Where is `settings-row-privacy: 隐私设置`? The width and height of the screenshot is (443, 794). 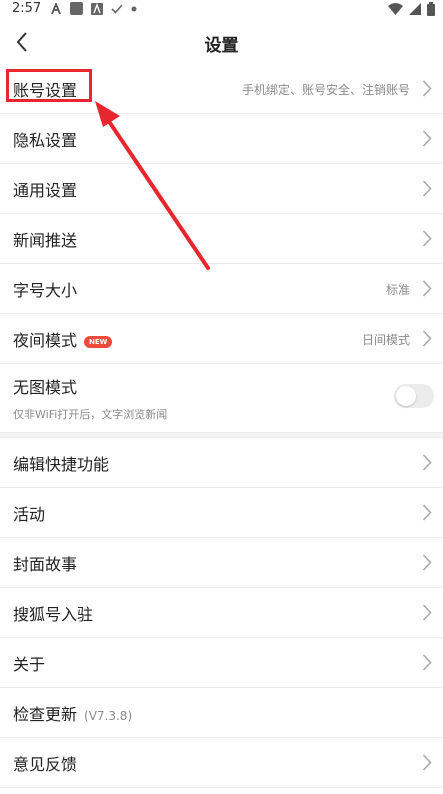 settings-row-privacy: 隐私设置 is located at coordinates (221, 139).